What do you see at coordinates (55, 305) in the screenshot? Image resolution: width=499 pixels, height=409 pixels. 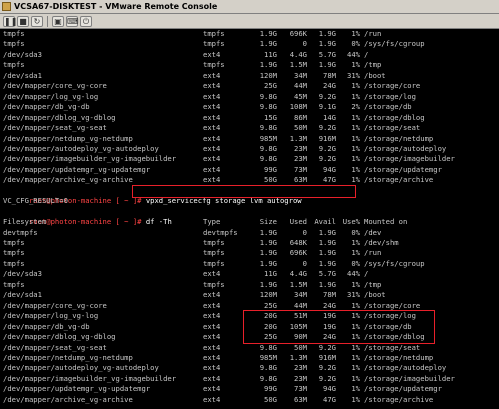 I see `cell-filesystem: /dev/mapper/core_vg-core` at bounding box center [55, 305].